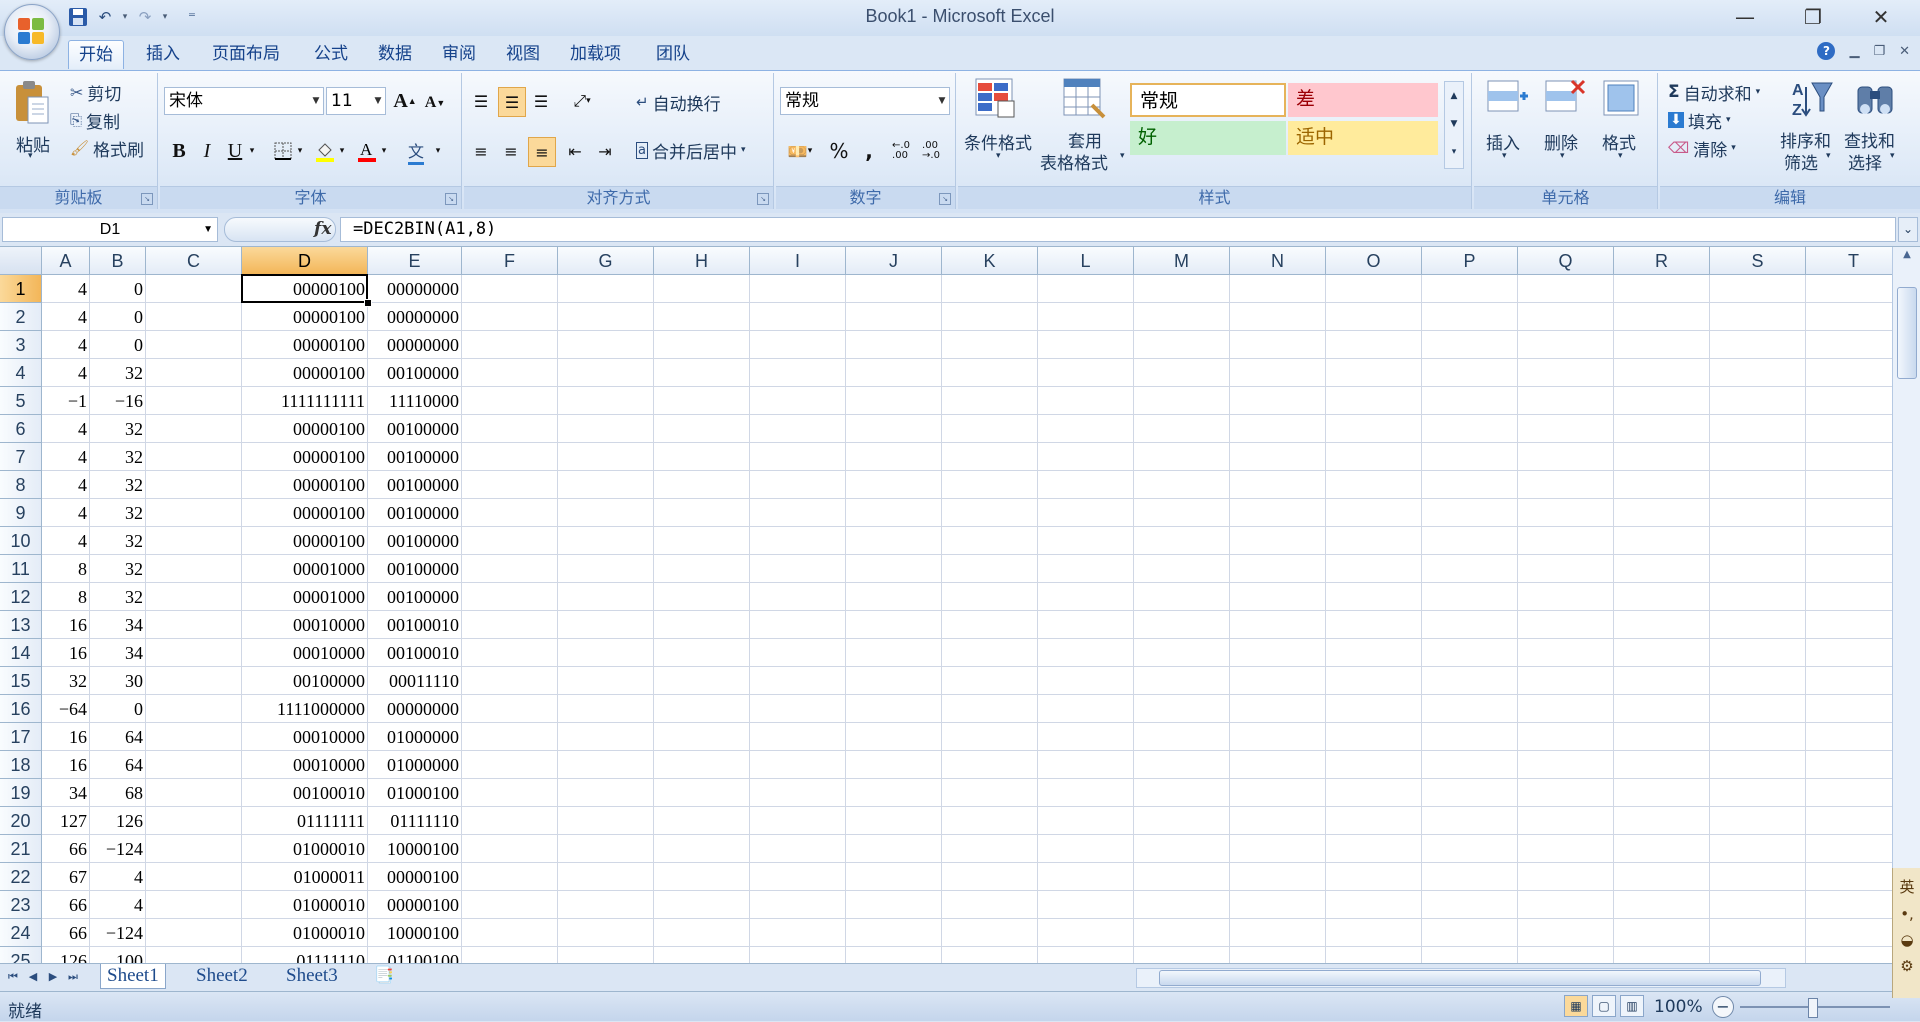 The height and width of the screenshot is (1022, 1920). What do you see at coordinates (118, 737) in the screenshot?
I see `cell-B17: 64` at bounding box center [118, 737].